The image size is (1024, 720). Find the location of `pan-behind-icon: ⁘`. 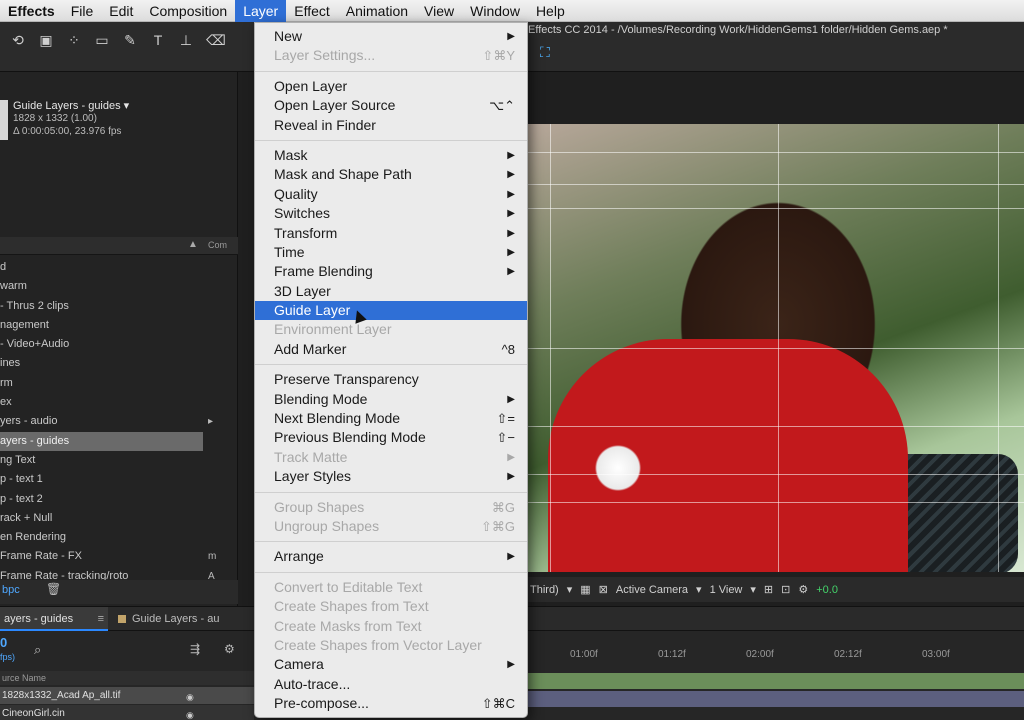

pan-behind-icon: ⁘ is located at coordinates (74, 40).